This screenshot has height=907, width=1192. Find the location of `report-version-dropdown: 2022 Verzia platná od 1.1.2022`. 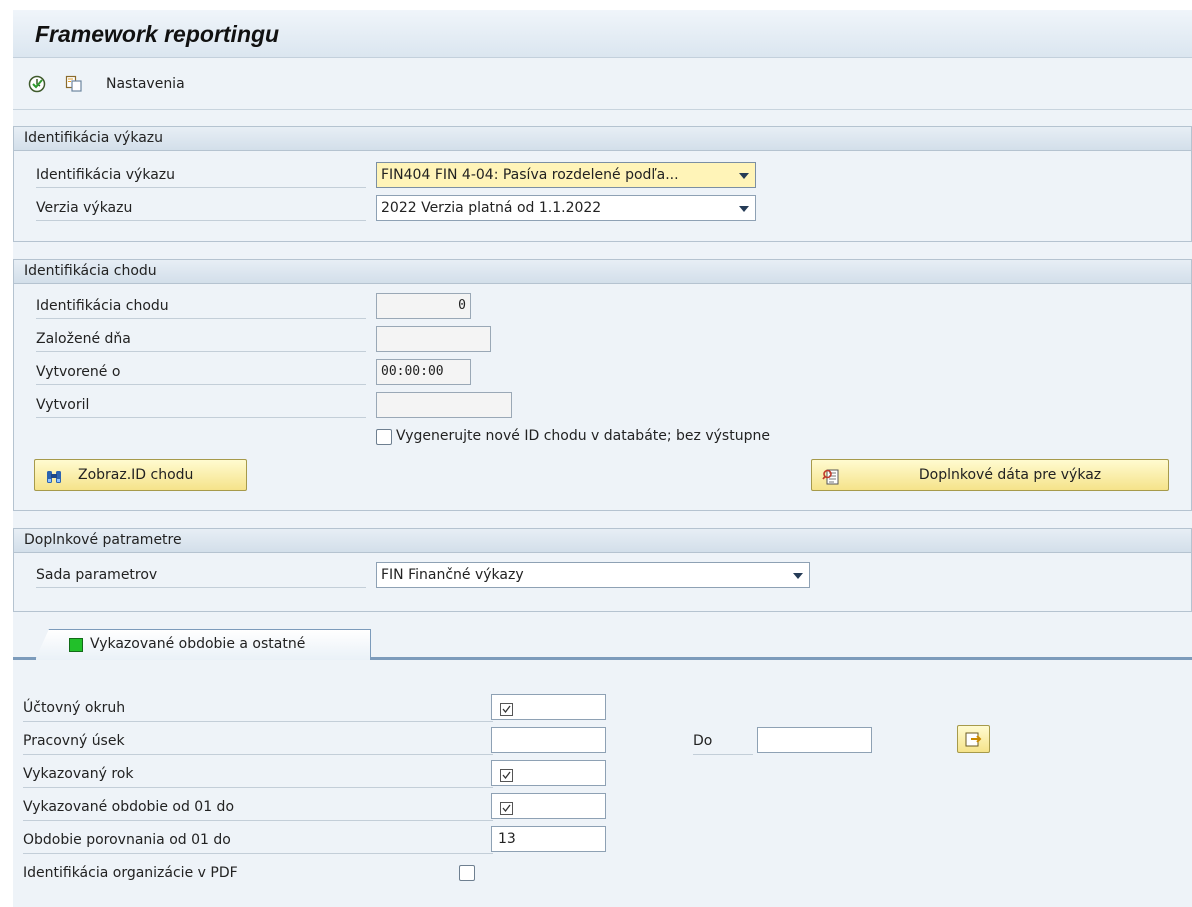

report-version-dropdown: 2022 Verzia platná od 1.1.2022 is located at coordinates (566, 208).